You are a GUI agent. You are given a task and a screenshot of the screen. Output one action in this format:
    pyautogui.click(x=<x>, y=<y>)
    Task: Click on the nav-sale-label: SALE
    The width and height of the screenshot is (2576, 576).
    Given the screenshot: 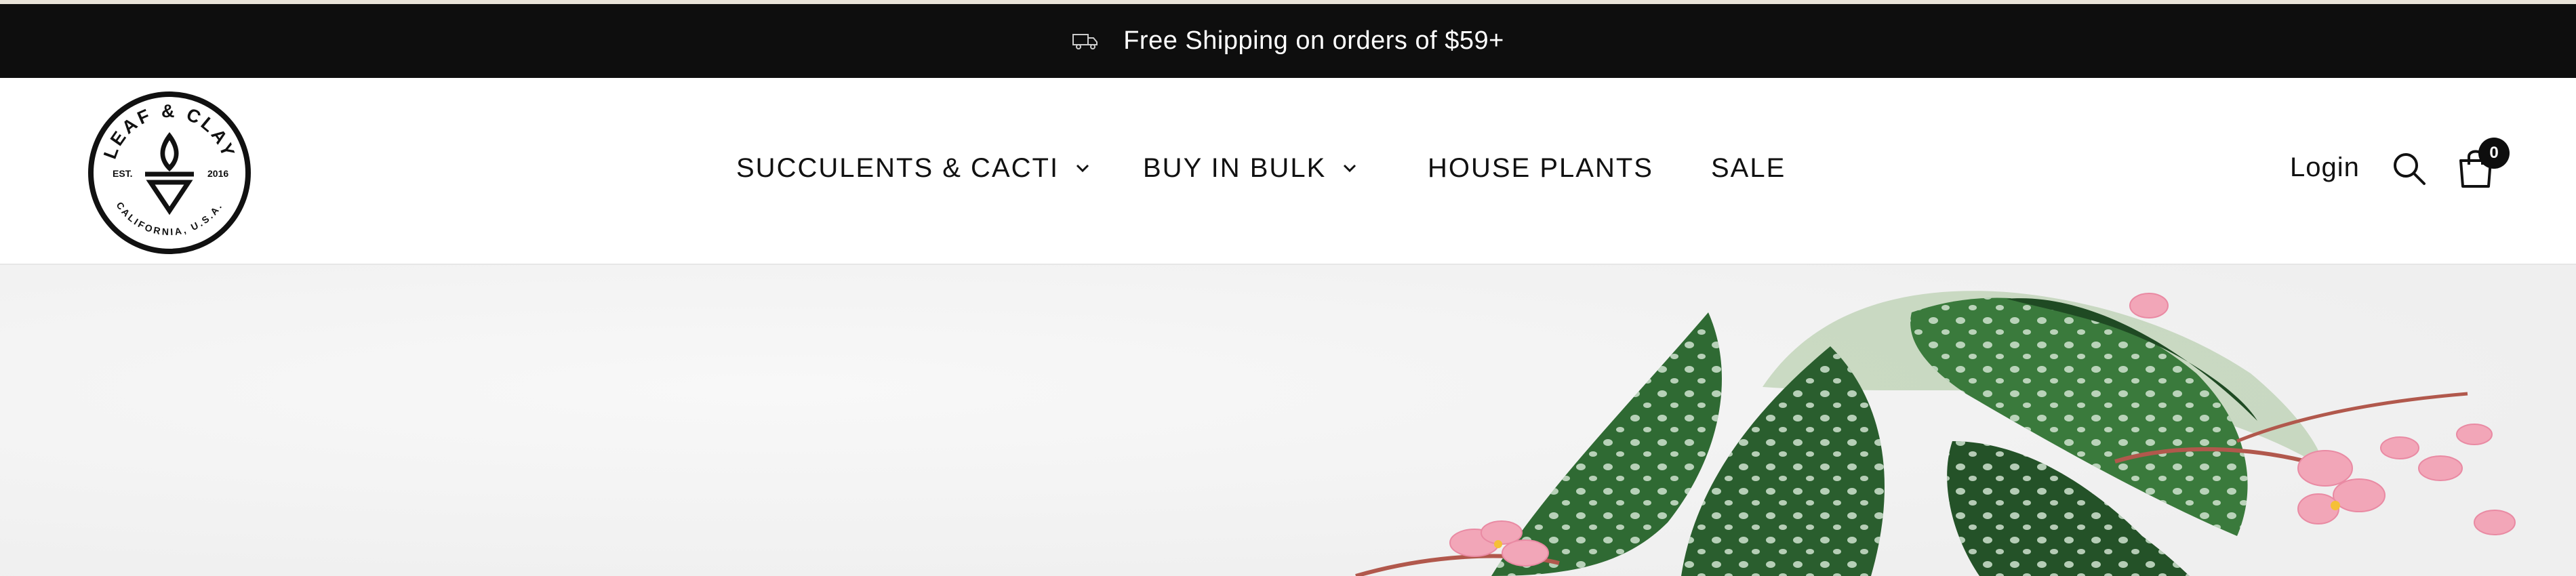 What is the action you would take?
    pyautogui.click(x=1748, y=167)
    